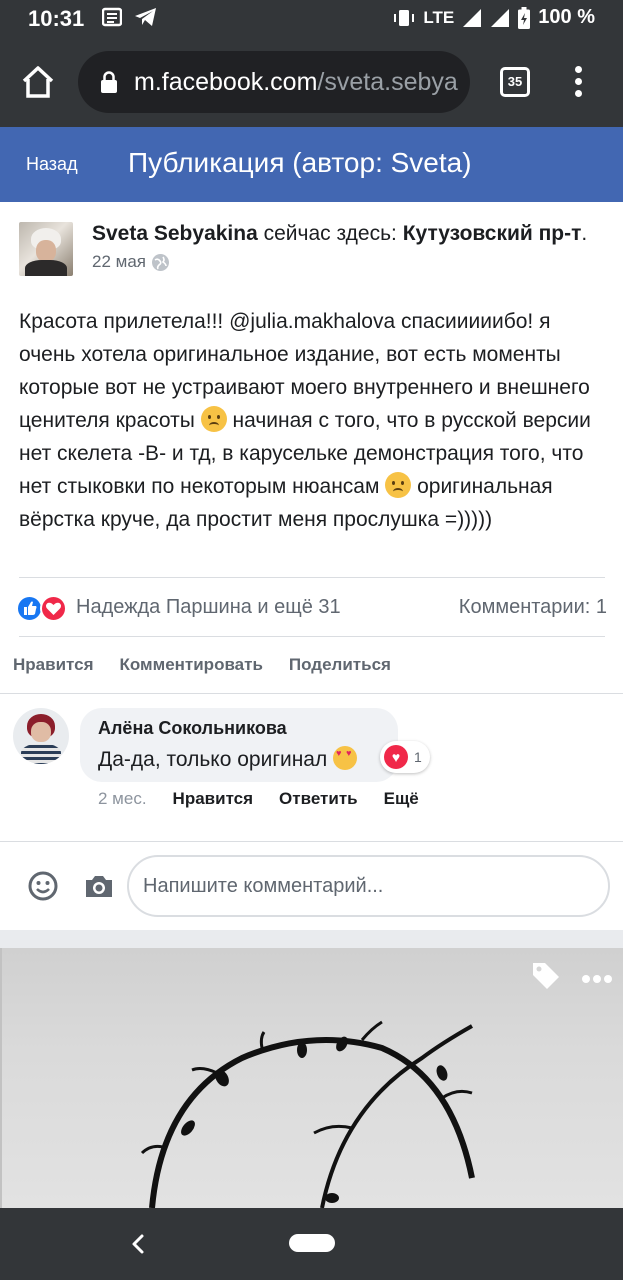  I want to click on more-options-icon, so click(599, 976).